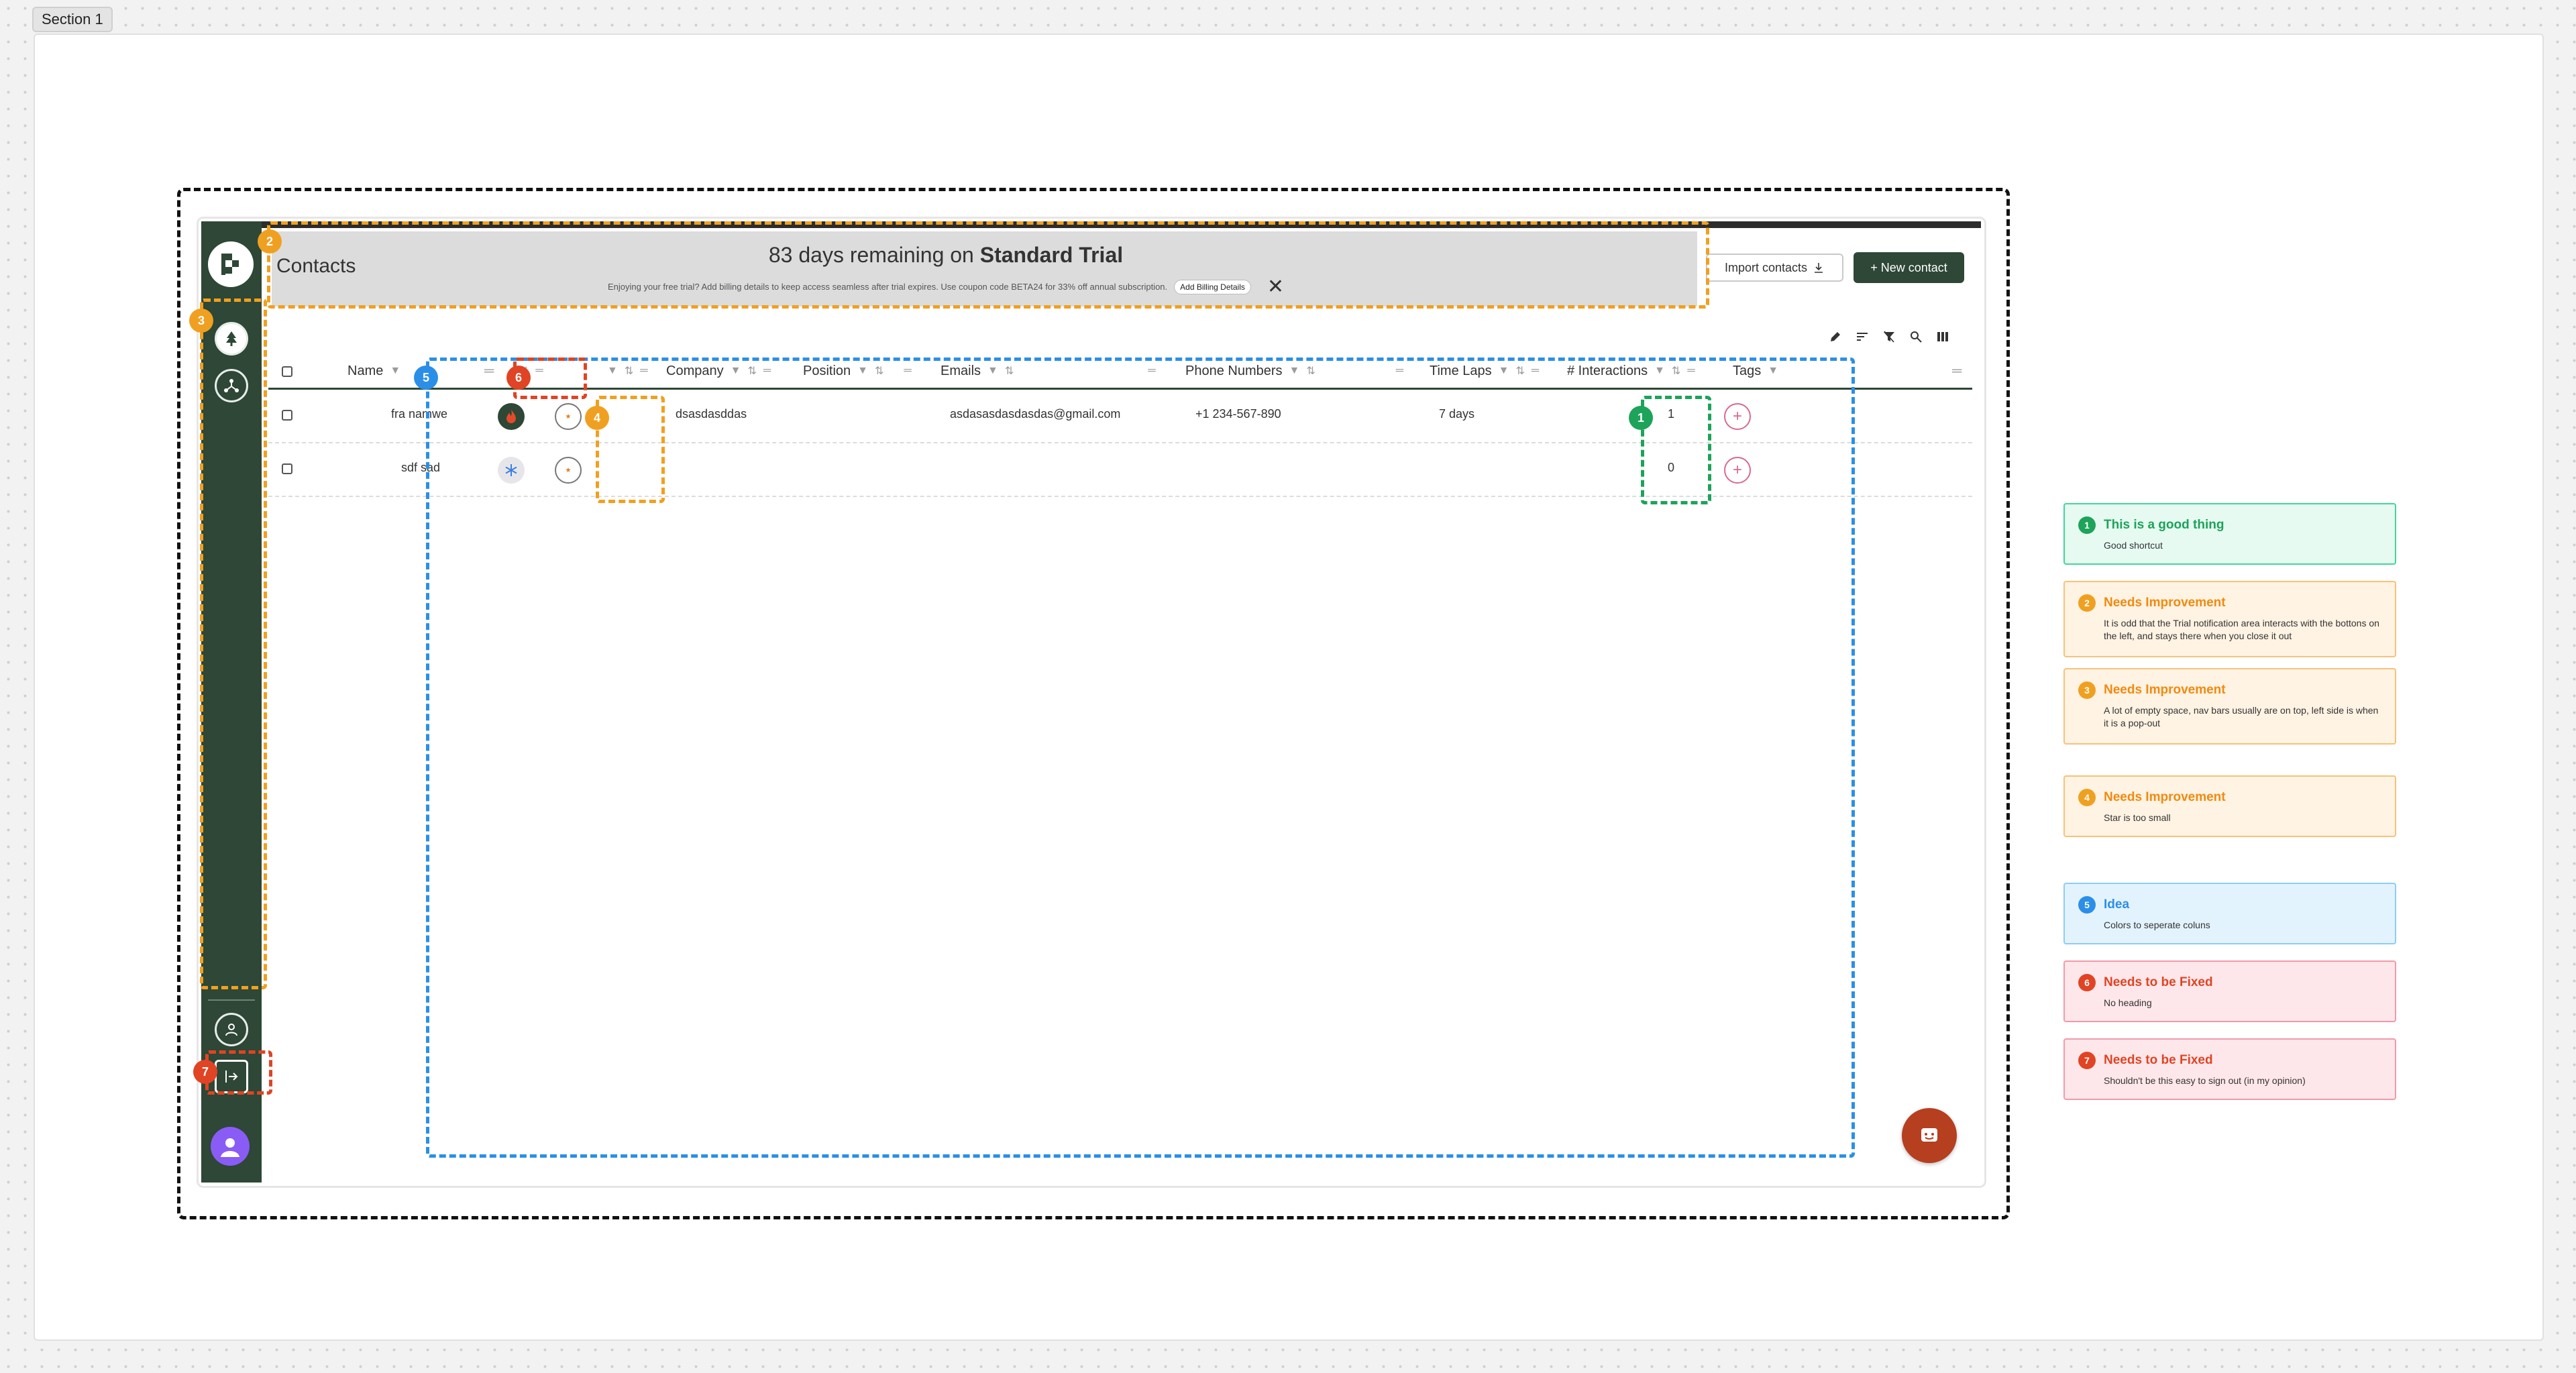  I want to click on marker-5: 5, so click(426, 378).